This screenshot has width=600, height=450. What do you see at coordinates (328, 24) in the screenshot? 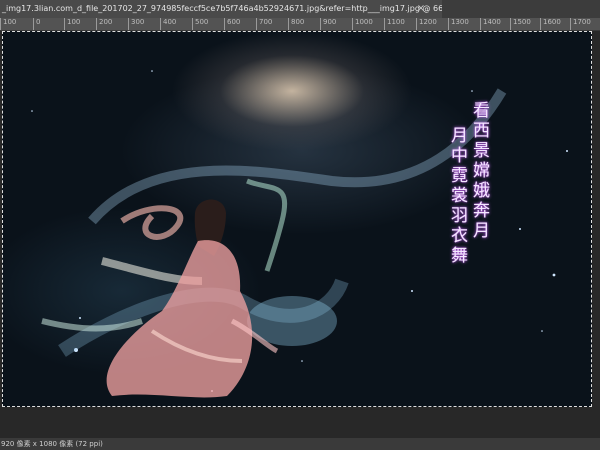
I see `ruler-tick: 900` at bounding box center [328, 24].